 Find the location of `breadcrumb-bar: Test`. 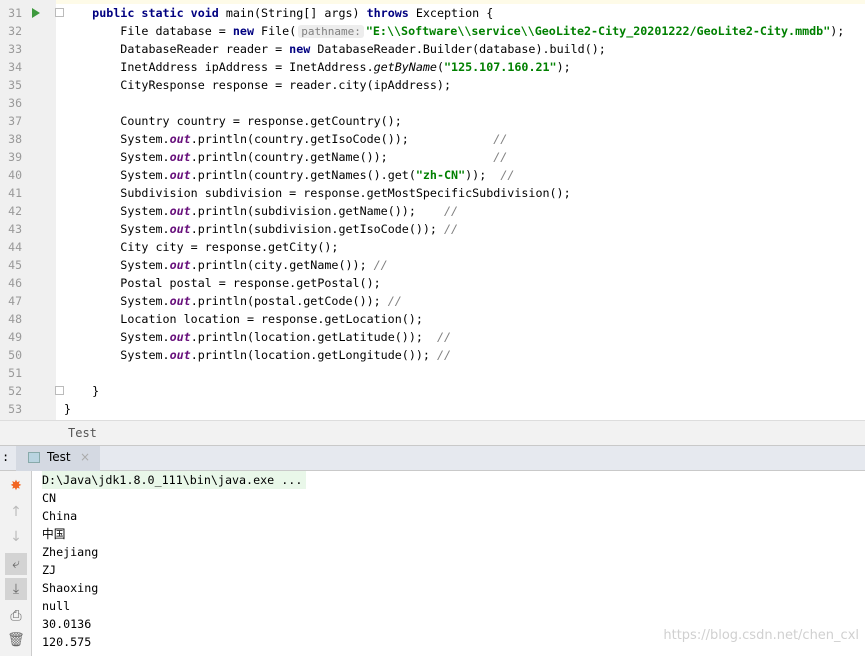

breadcrumb-bar: Test is located at coordinates (432, 433).